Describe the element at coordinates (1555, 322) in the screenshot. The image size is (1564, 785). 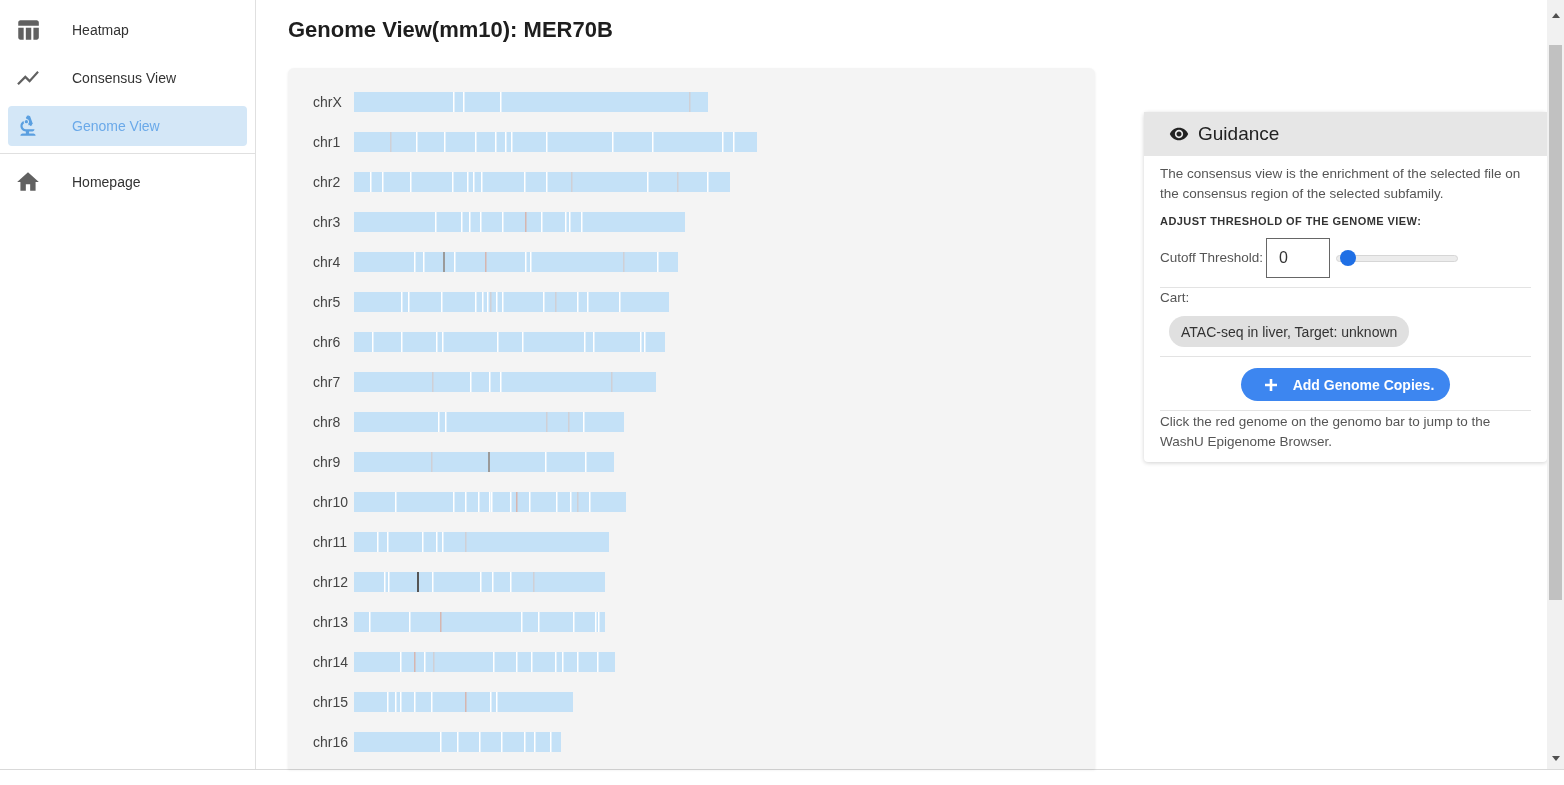
I see `scrollbar-thumb` at that location.